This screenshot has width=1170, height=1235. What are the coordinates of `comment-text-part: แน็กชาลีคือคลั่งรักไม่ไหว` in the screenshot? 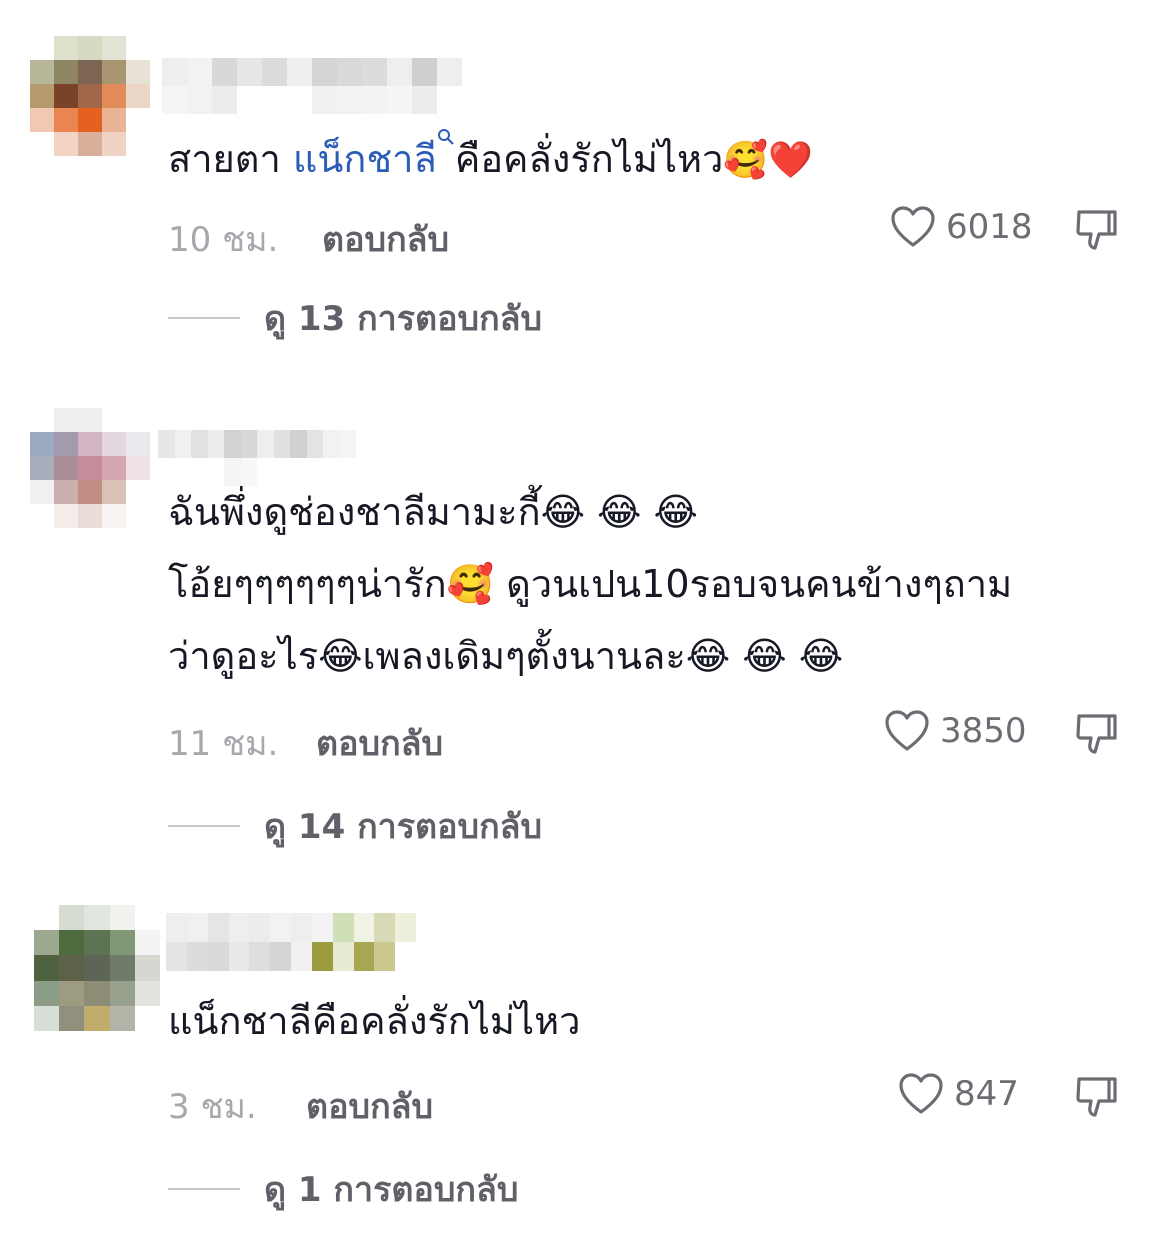 It's located at (374, 1021).